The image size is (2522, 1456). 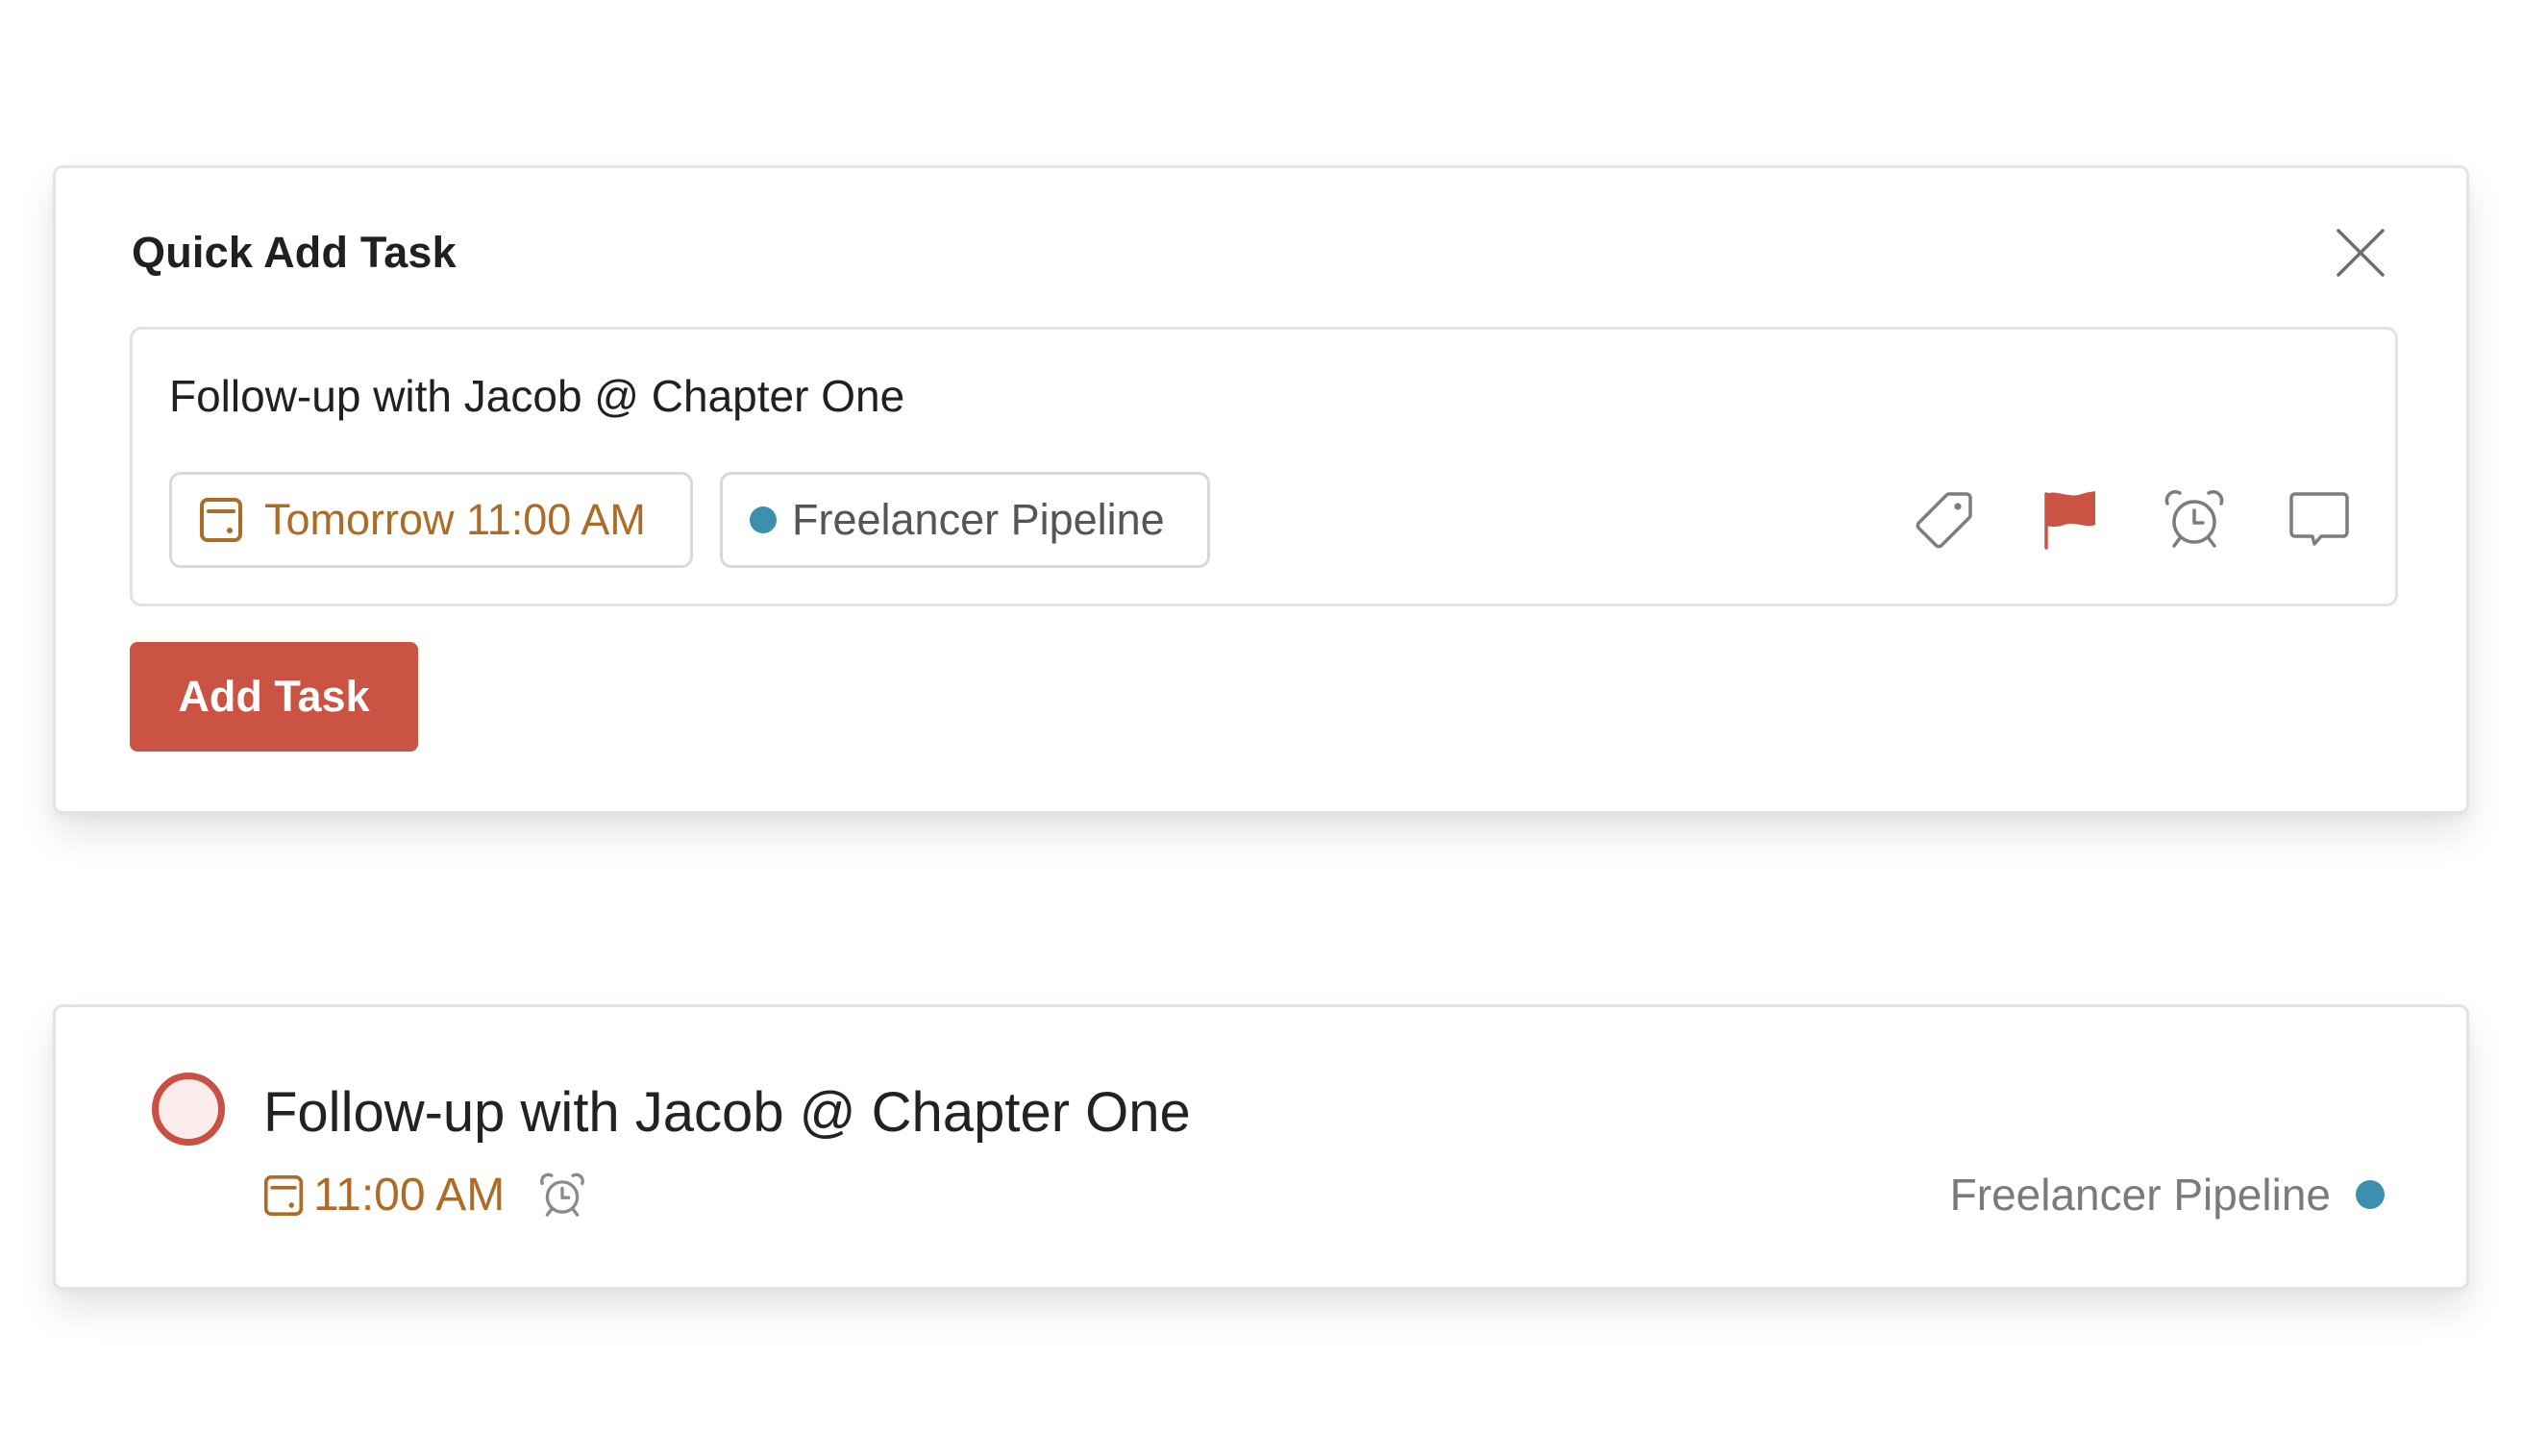 What do you see at coordinates (189, 1110) in the screenshot?
I see `complete-task-checkbox` at bounding box center [189, 1110].